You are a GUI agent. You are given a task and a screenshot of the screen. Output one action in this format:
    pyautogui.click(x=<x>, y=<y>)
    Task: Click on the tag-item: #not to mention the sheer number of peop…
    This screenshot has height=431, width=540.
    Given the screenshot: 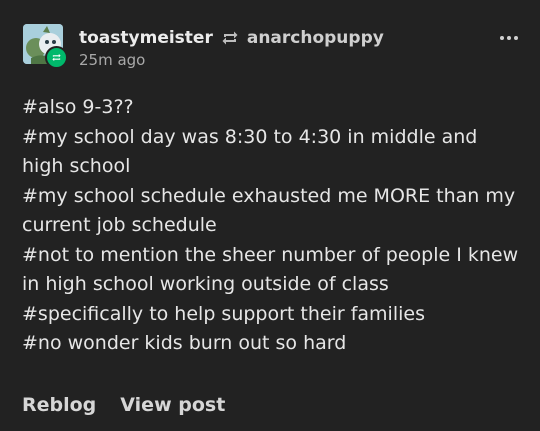 What is the action you would take?
    pyautogui.click(x=272, y=270)
    